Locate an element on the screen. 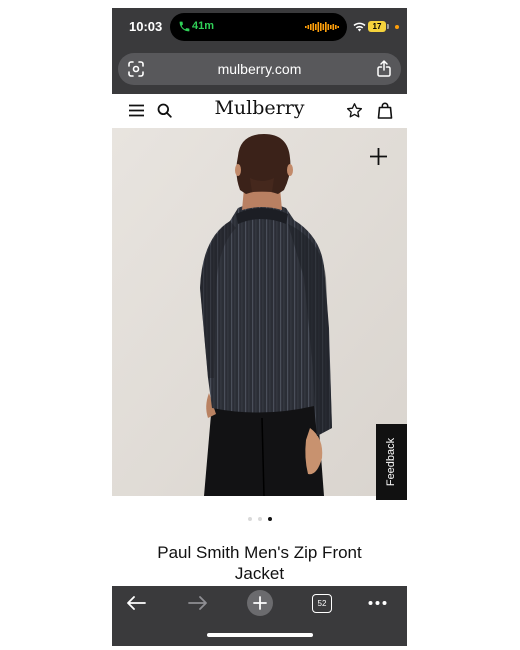 This screenshot has height=650, width=520. carousel-dots is located at coordinates (259, 519).